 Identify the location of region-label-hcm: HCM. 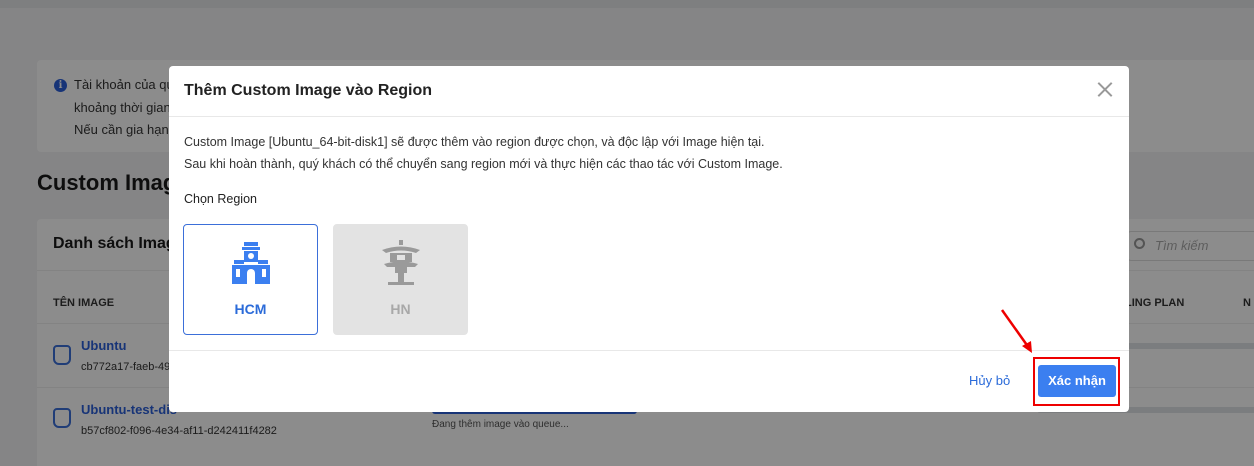
(250, 309).